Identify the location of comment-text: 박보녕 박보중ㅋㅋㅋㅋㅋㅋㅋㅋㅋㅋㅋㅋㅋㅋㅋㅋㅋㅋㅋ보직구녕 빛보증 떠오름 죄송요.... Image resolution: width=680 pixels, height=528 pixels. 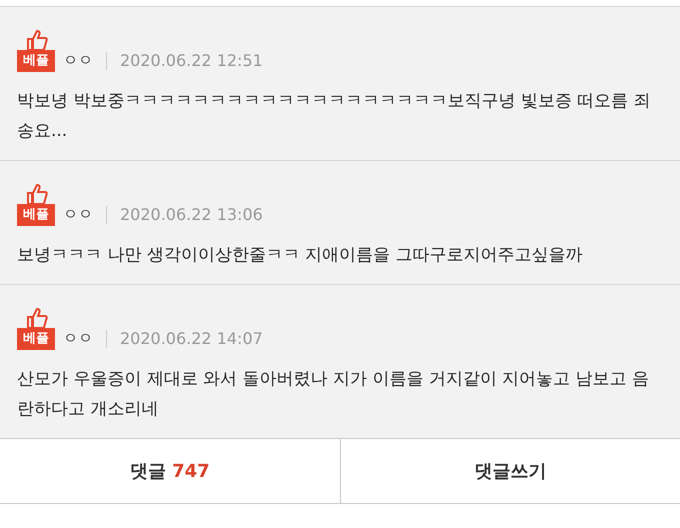
(334, 116).